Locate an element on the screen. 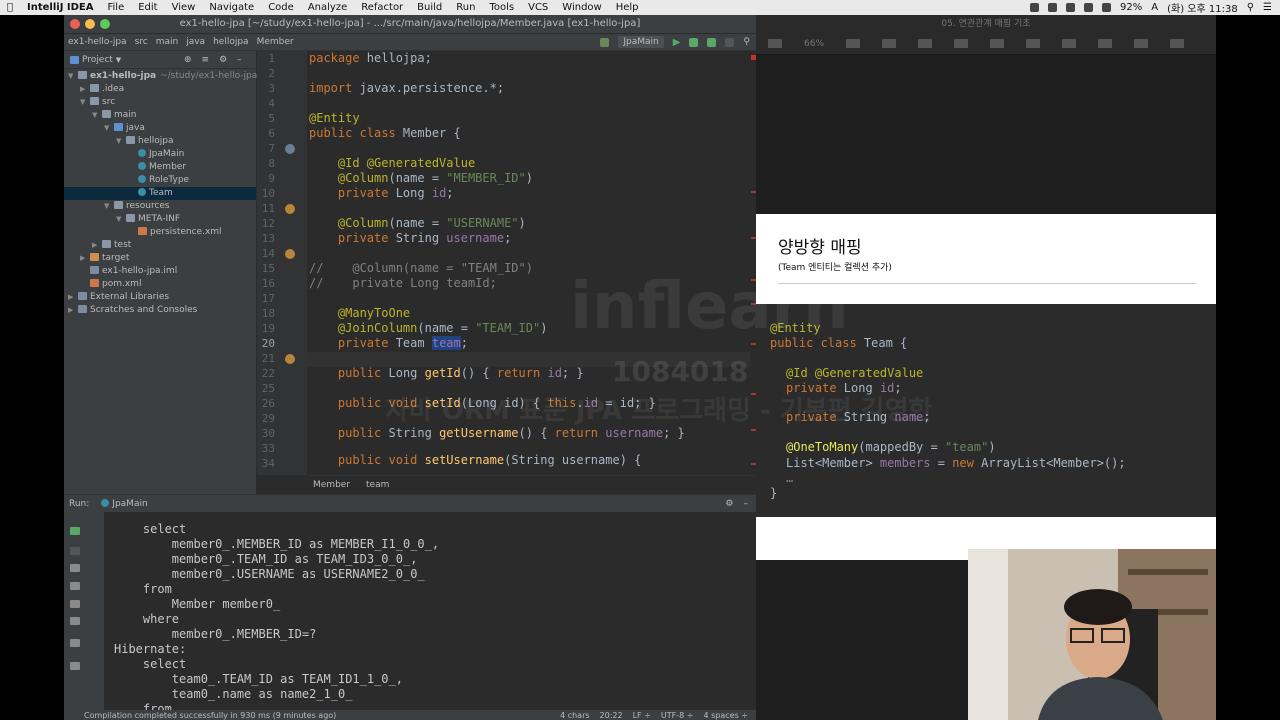 This screenshot has height=720, width=1280. tree-item: persistence.xml is located at coordinates (160, 232).